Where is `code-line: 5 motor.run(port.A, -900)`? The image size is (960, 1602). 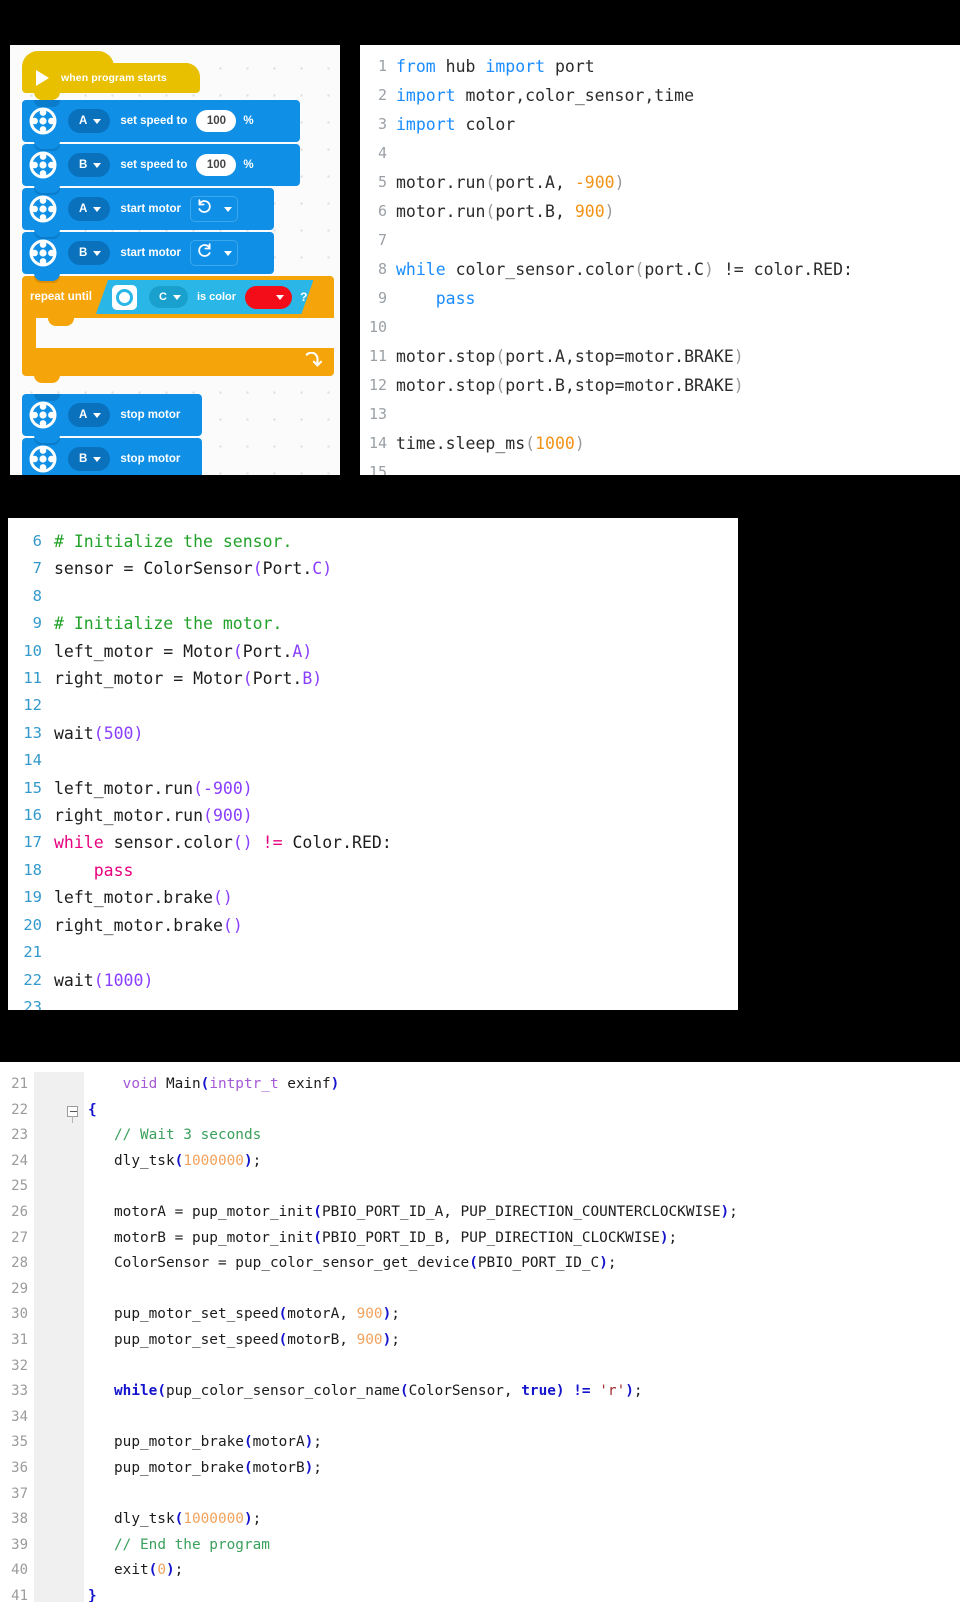 code-line: 5 motor.run(port.A, -900) is located at coordinates (660, 182).